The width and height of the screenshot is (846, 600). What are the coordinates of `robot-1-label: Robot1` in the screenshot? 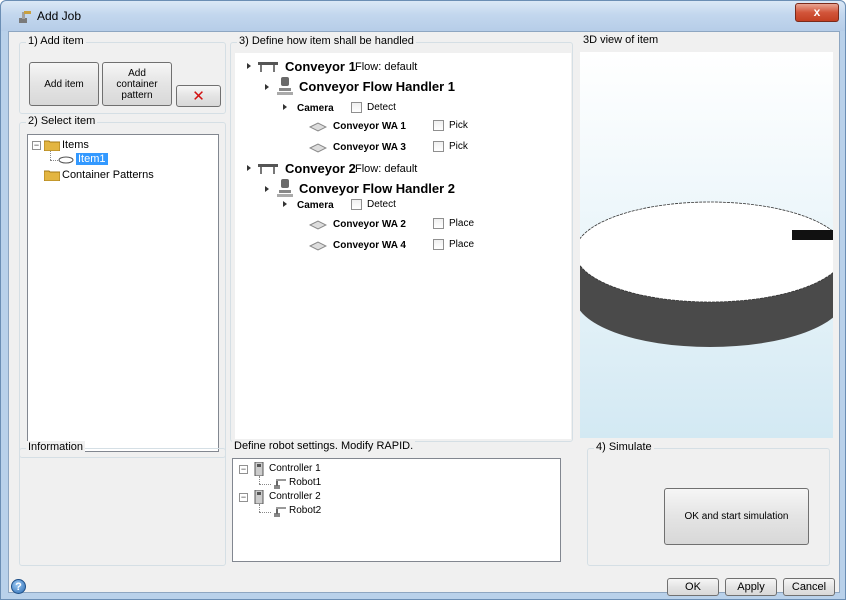 It's located at (305, 482).